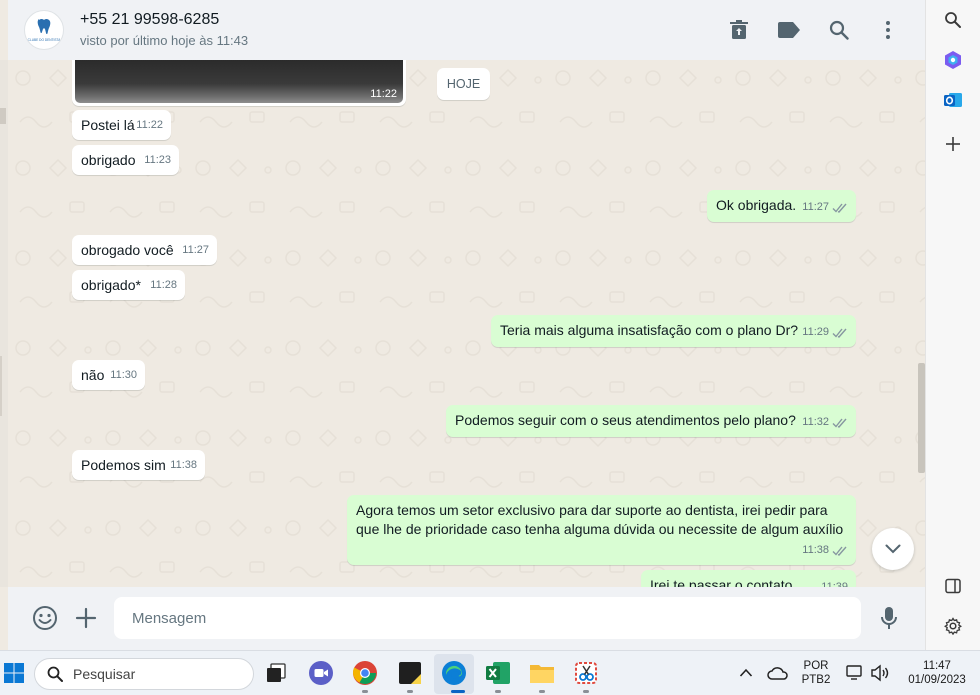 The image size is (980, 695). I want to click on windows-taskbar: Pesquisar POR PTB2 11:47 01/09/2023, so click(490, 672).